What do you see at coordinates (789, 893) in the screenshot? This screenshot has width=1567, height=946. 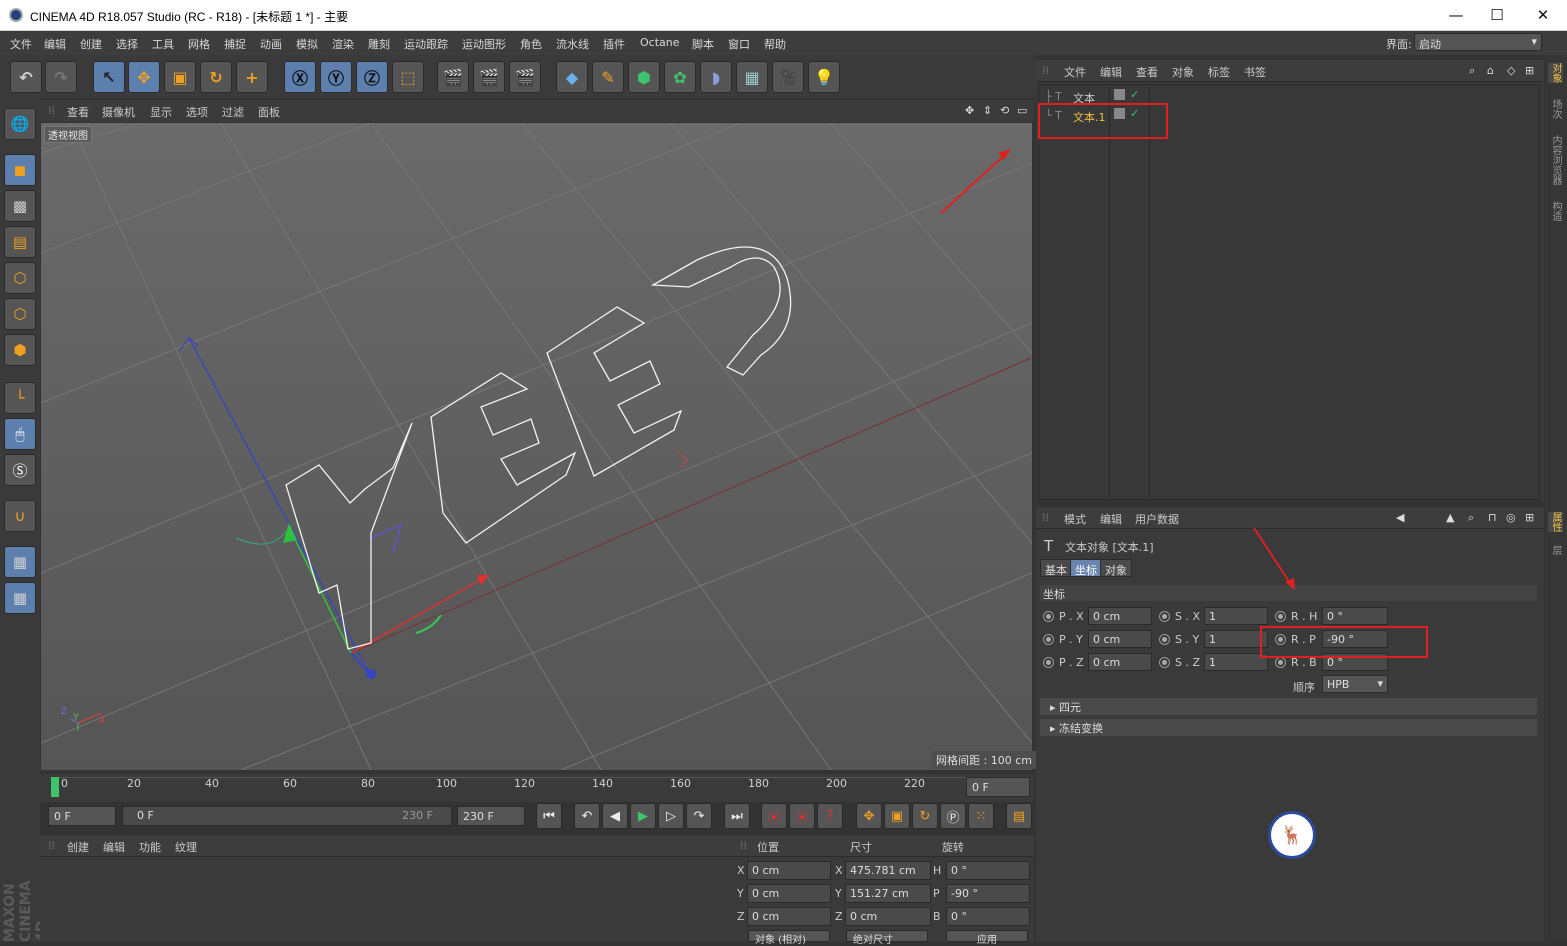 I see `coord-pos-y: 0 cm` at bounding box center [789, 893].